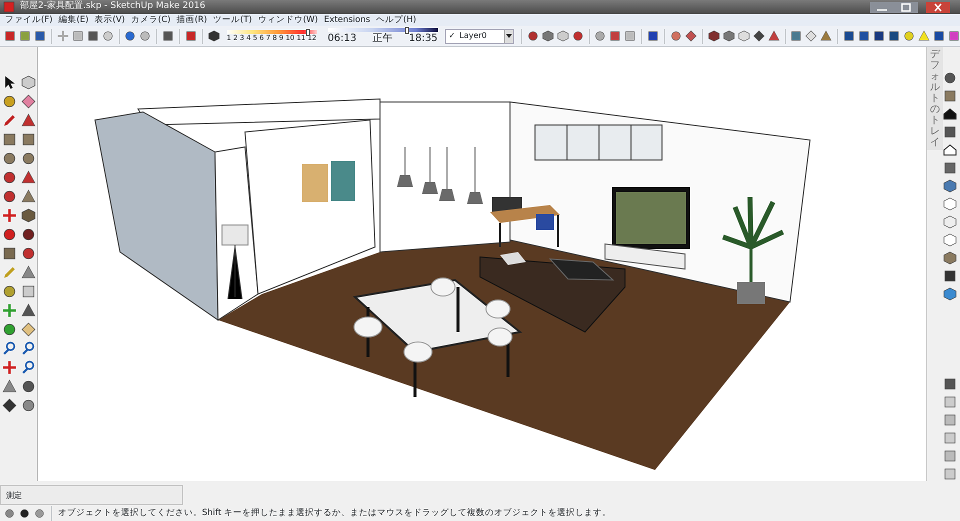  I want to click on menu-item: 描画(R), so click(192, 20).